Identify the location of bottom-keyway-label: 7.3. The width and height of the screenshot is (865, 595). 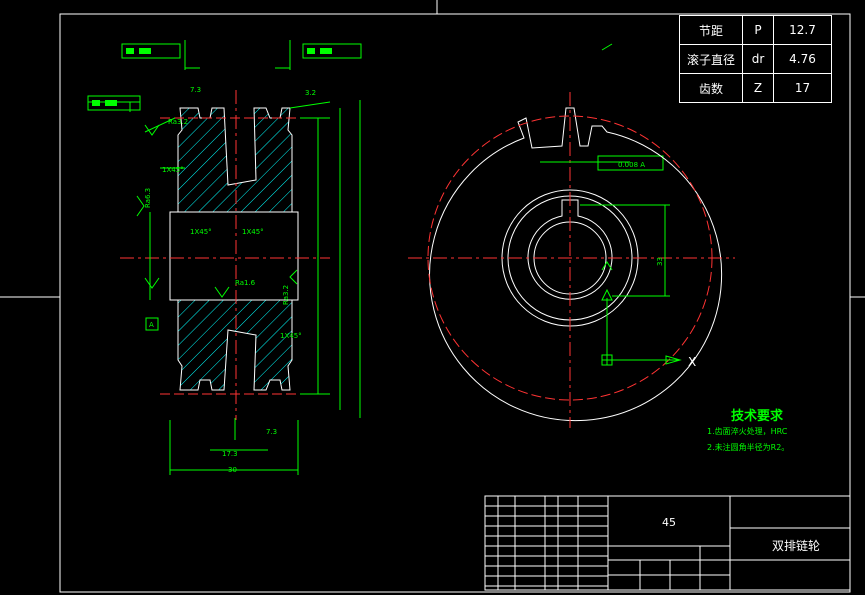
(271, 432).